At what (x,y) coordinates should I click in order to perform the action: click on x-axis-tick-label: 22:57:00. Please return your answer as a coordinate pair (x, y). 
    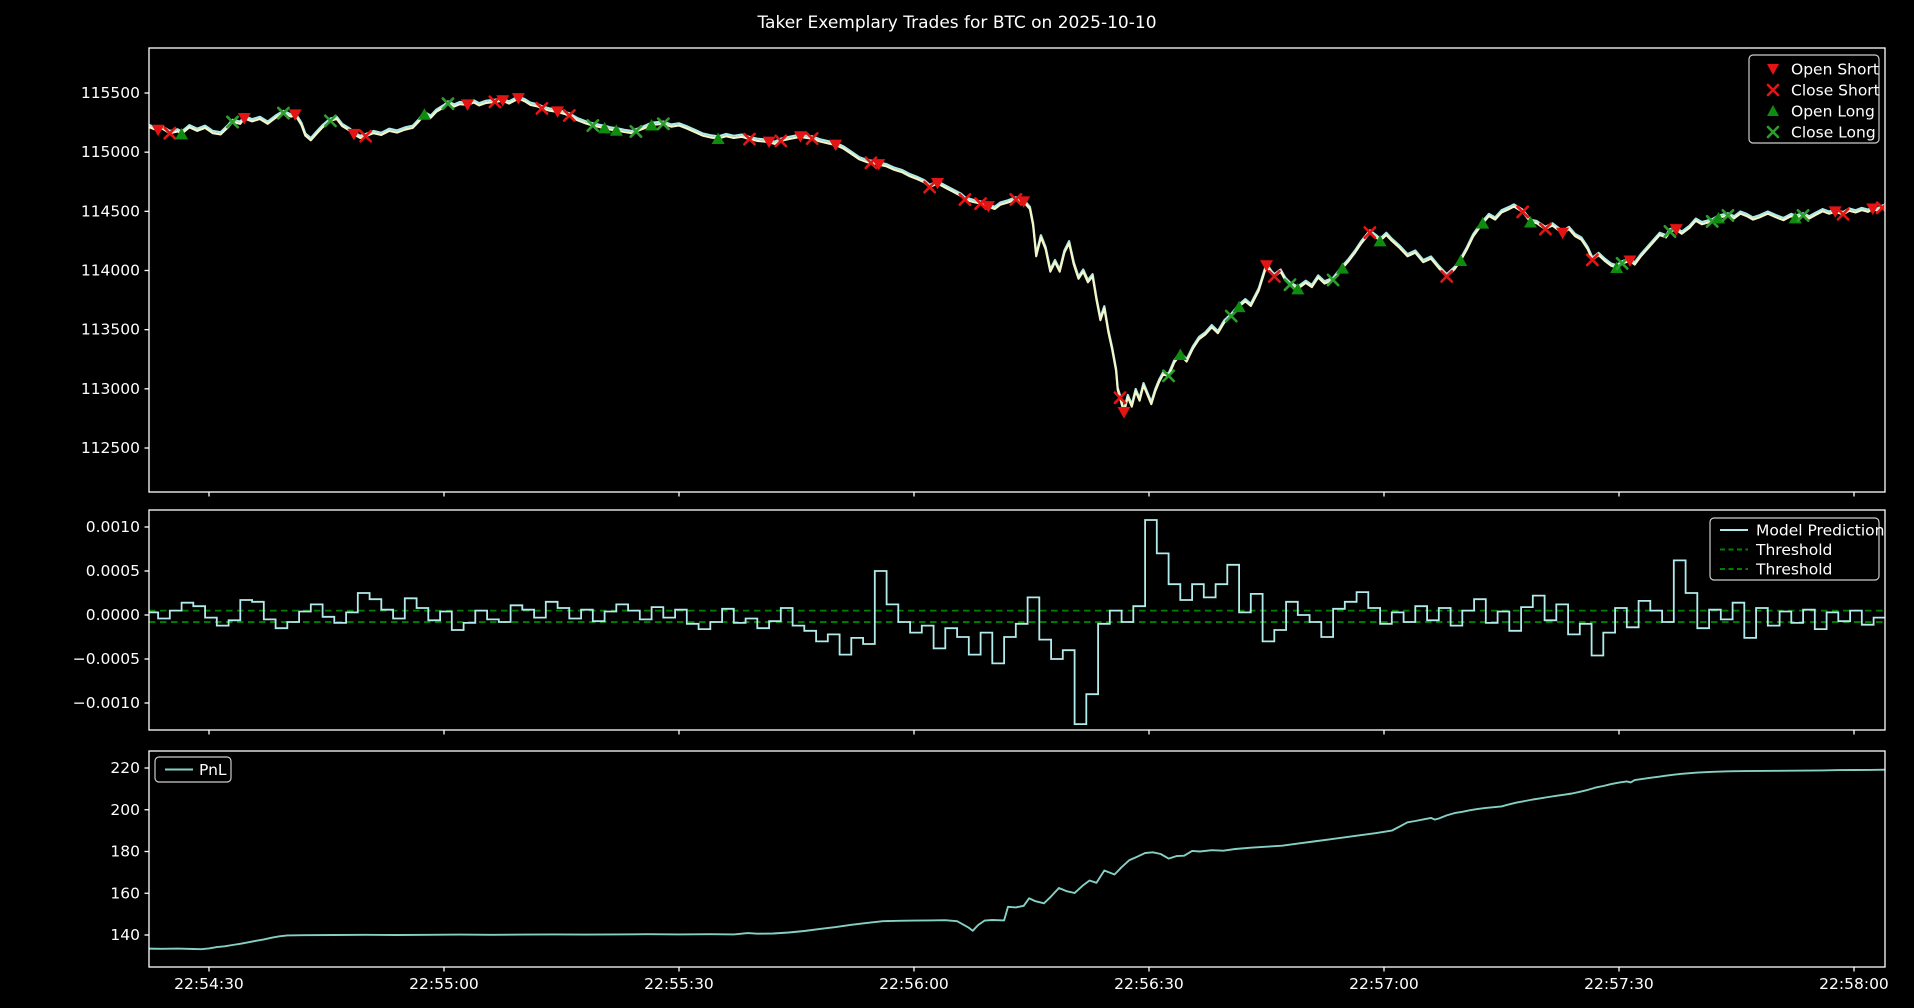
    Looking at the image, I should click on (1384, 984).